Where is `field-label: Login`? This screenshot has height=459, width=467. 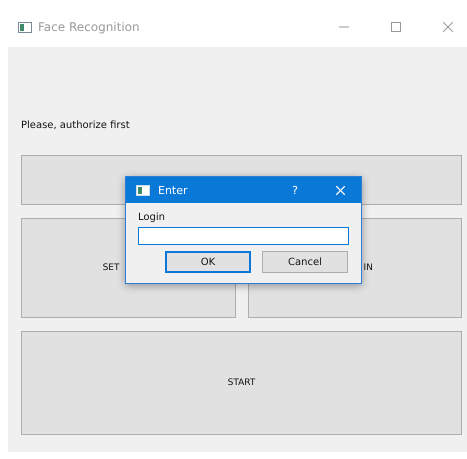 field-label: Login is located at coordinates (152, 217).